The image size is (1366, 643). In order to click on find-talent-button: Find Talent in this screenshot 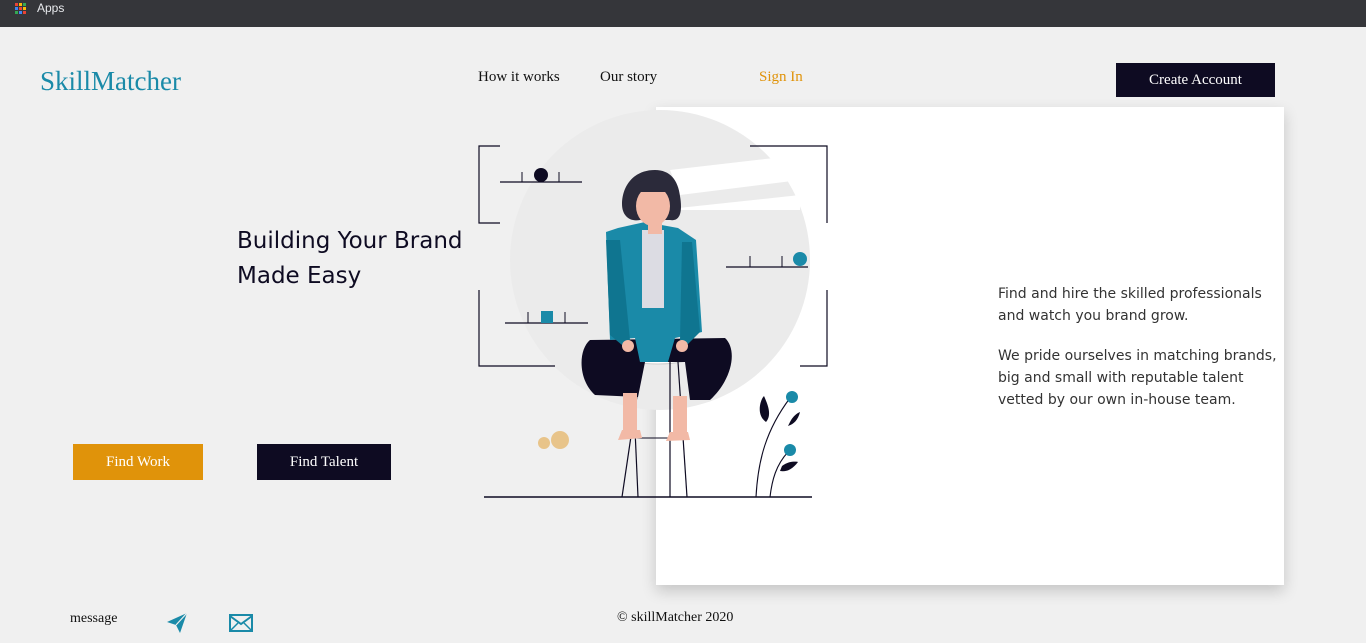, I will do `click(324, 462)`.